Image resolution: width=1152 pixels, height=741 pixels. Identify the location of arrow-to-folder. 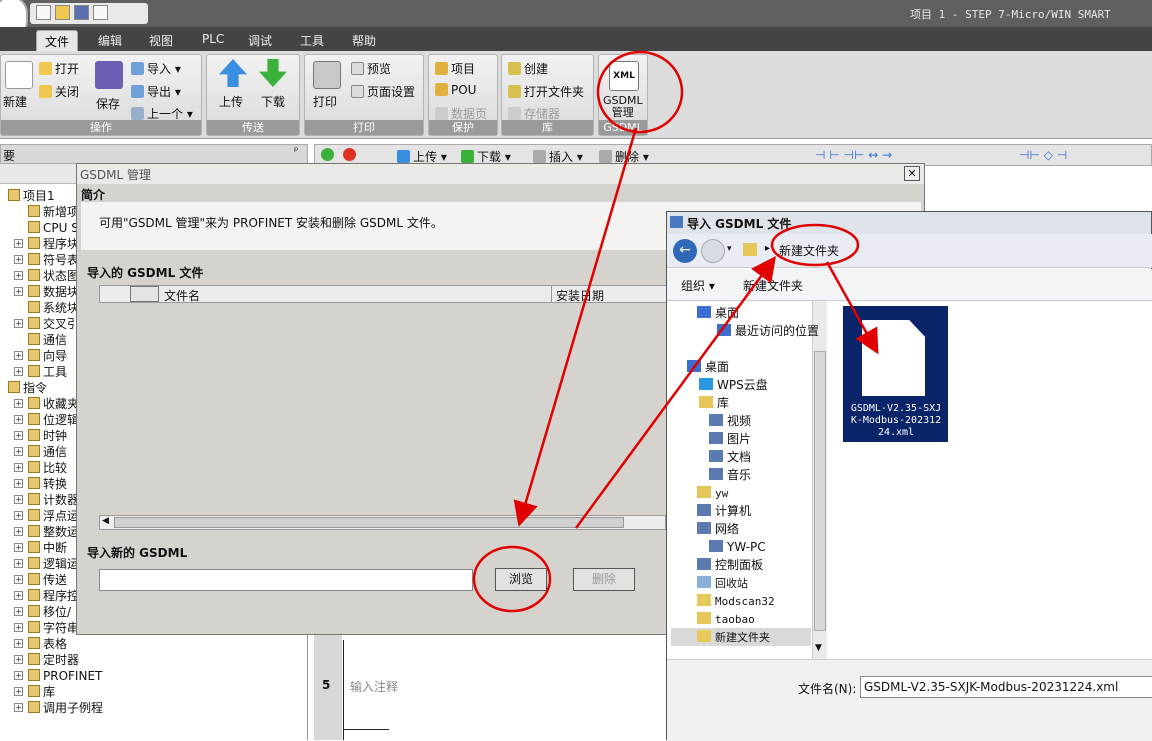
(675, 392).